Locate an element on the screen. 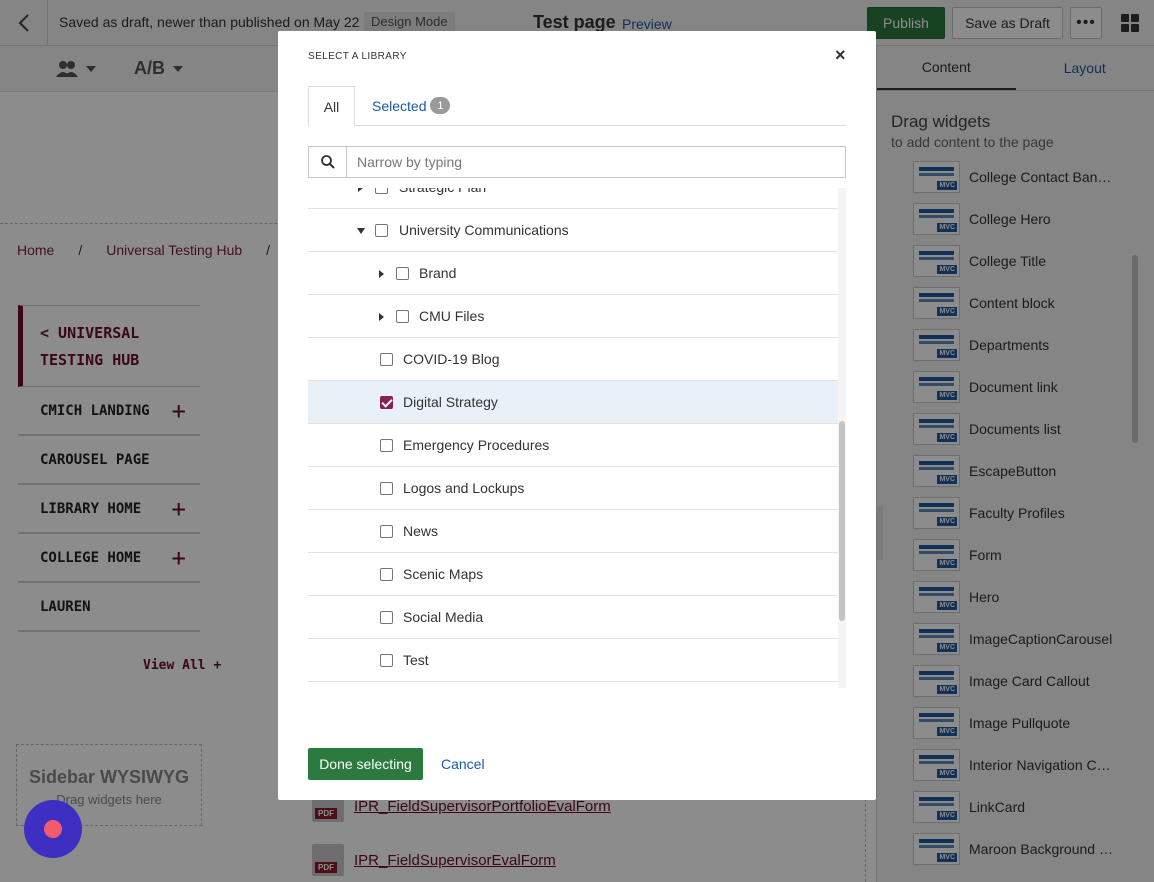  library-tree-row: Brand is located at coordinates (573, 273).